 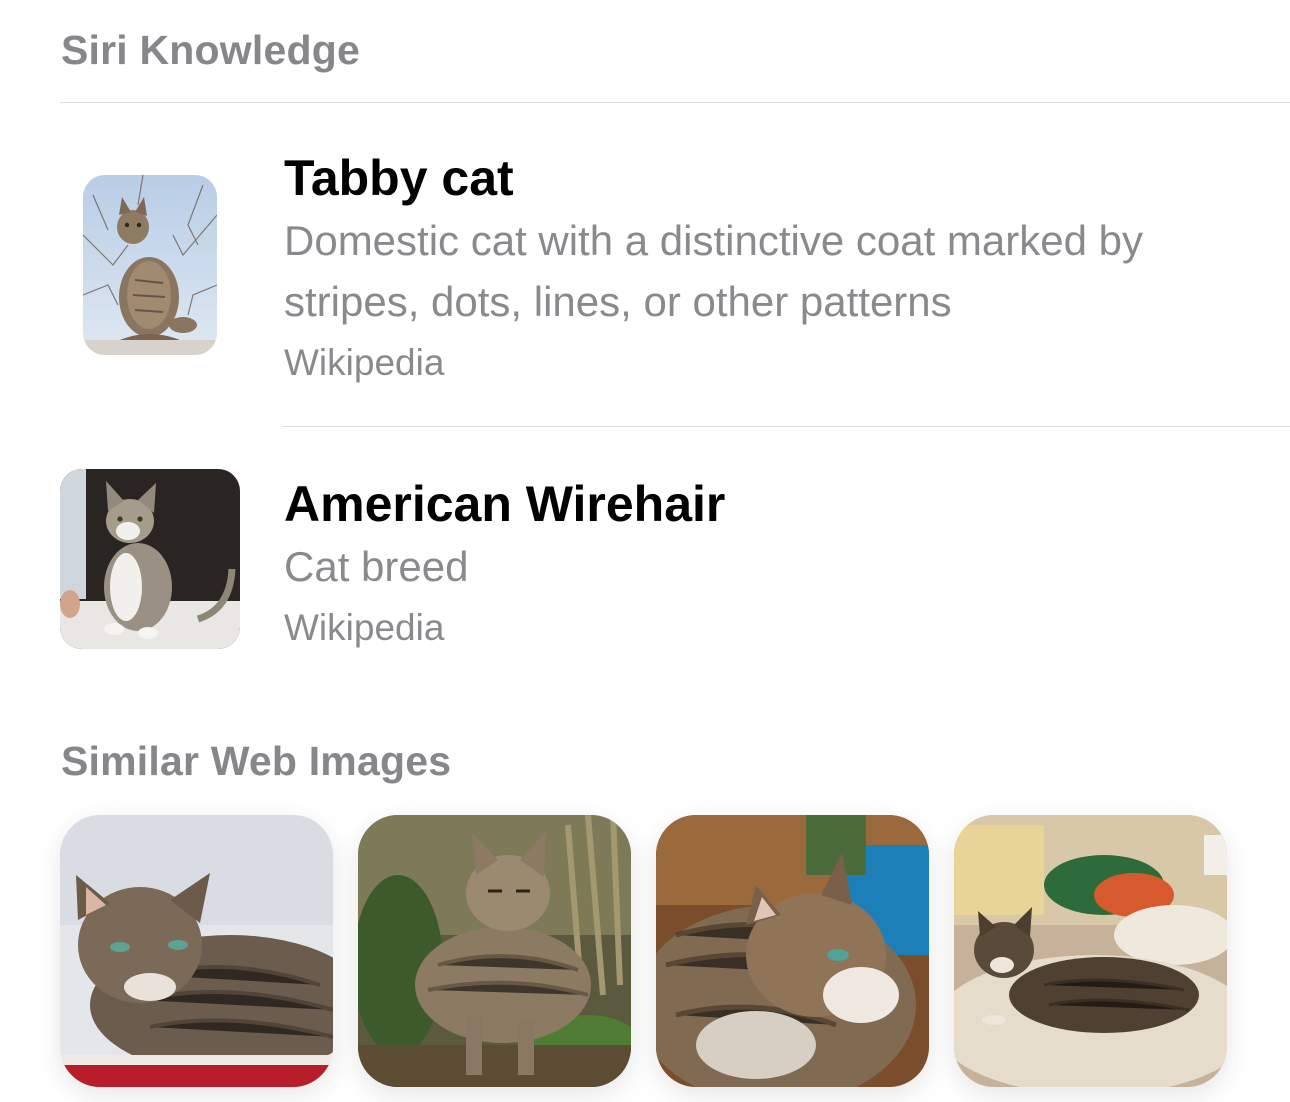 I want to click on section-header-siri-knowledge: Siri Knowledge, so click(x=210, y=50).